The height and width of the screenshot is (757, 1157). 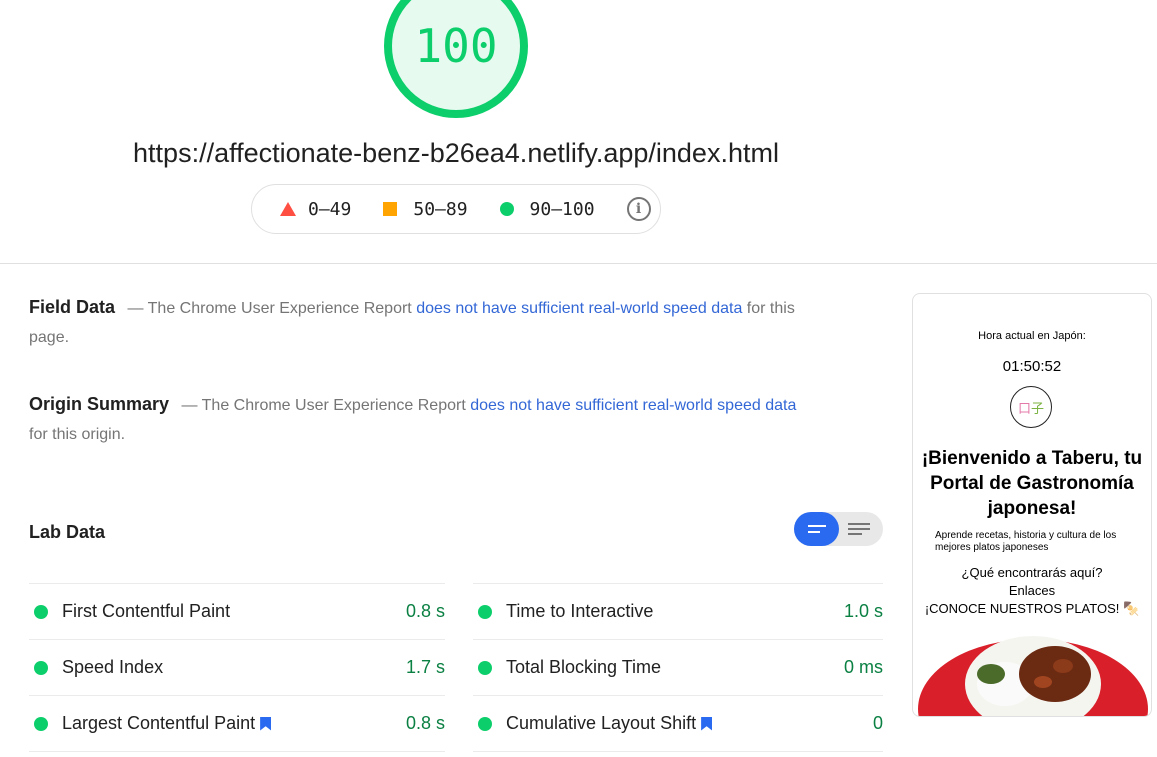 What do you see at coordinates (237, 611) in the screenshot?
I see `metric-first-contentful-paint: First Contentful Paint 0.8 s` at bounding box center [237, 611].